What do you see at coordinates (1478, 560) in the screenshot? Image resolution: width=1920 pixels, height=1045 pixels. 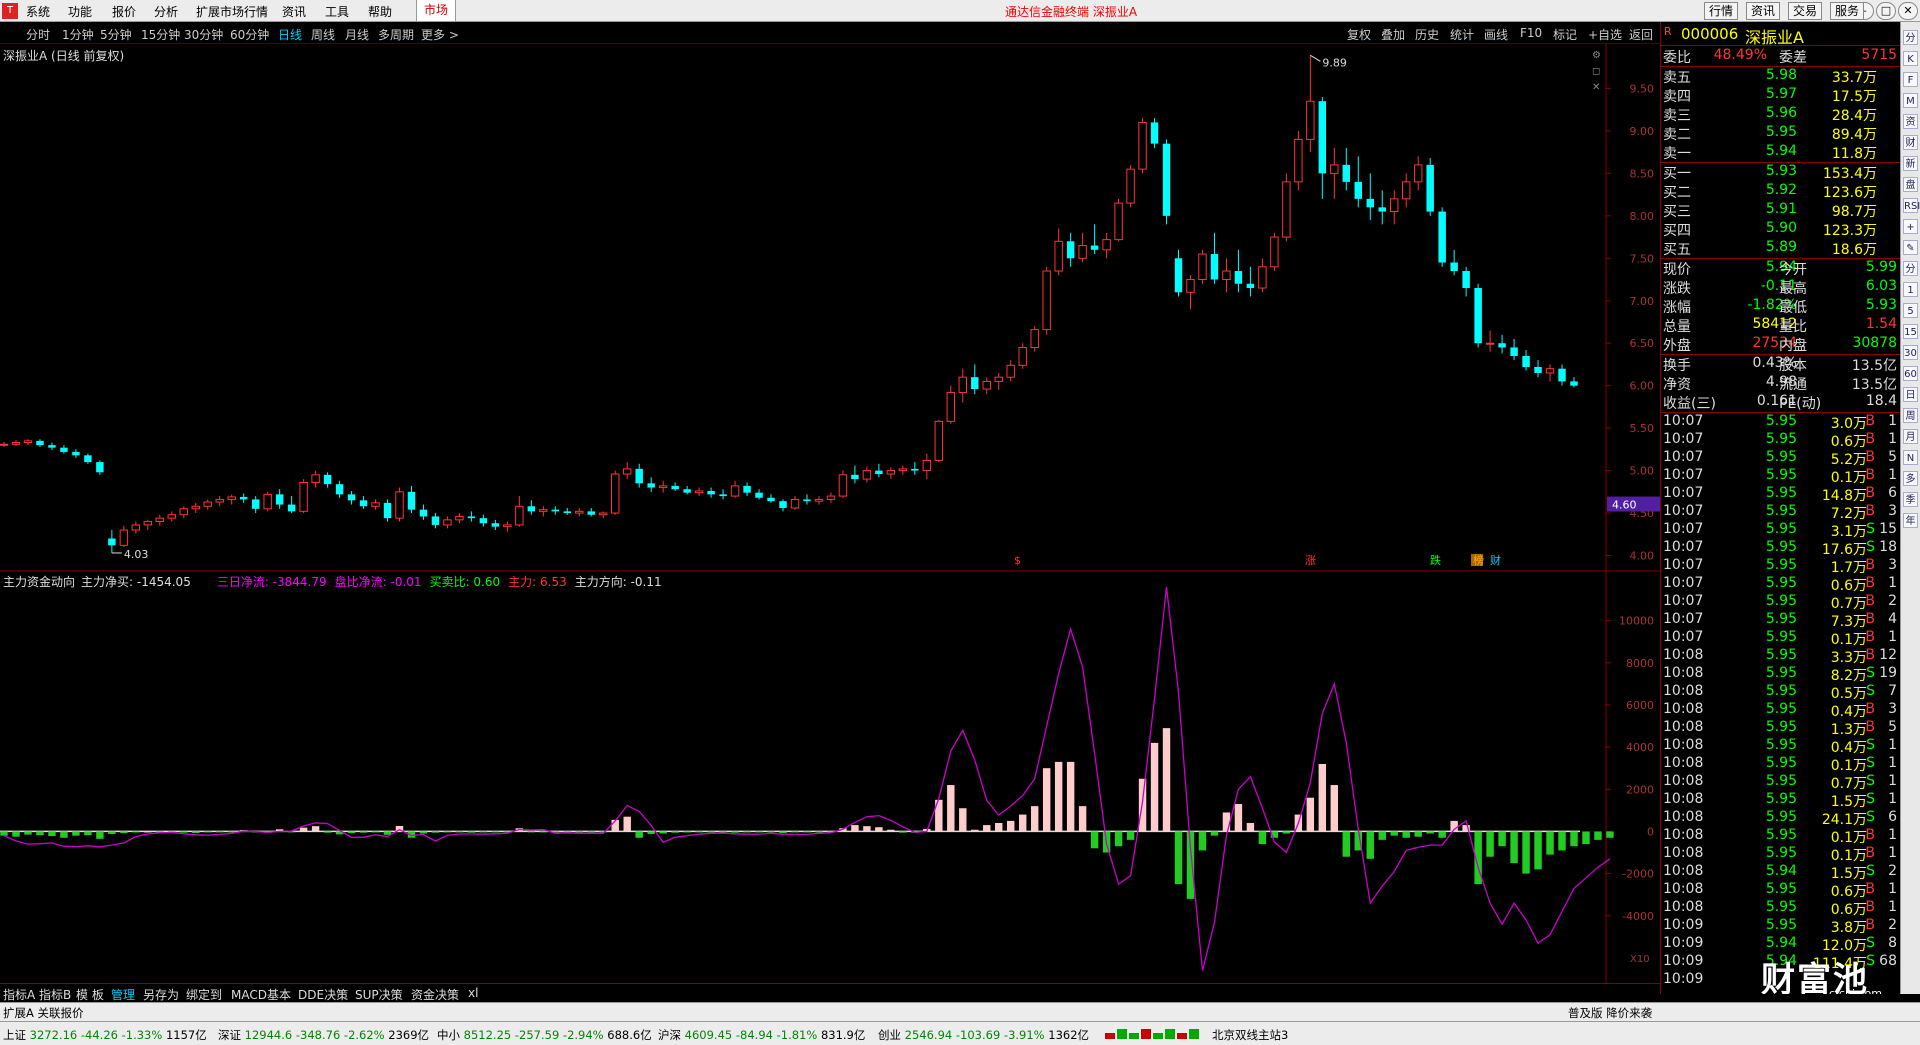 I see `event-marker: 榜` at bounding box center [1478, 560].